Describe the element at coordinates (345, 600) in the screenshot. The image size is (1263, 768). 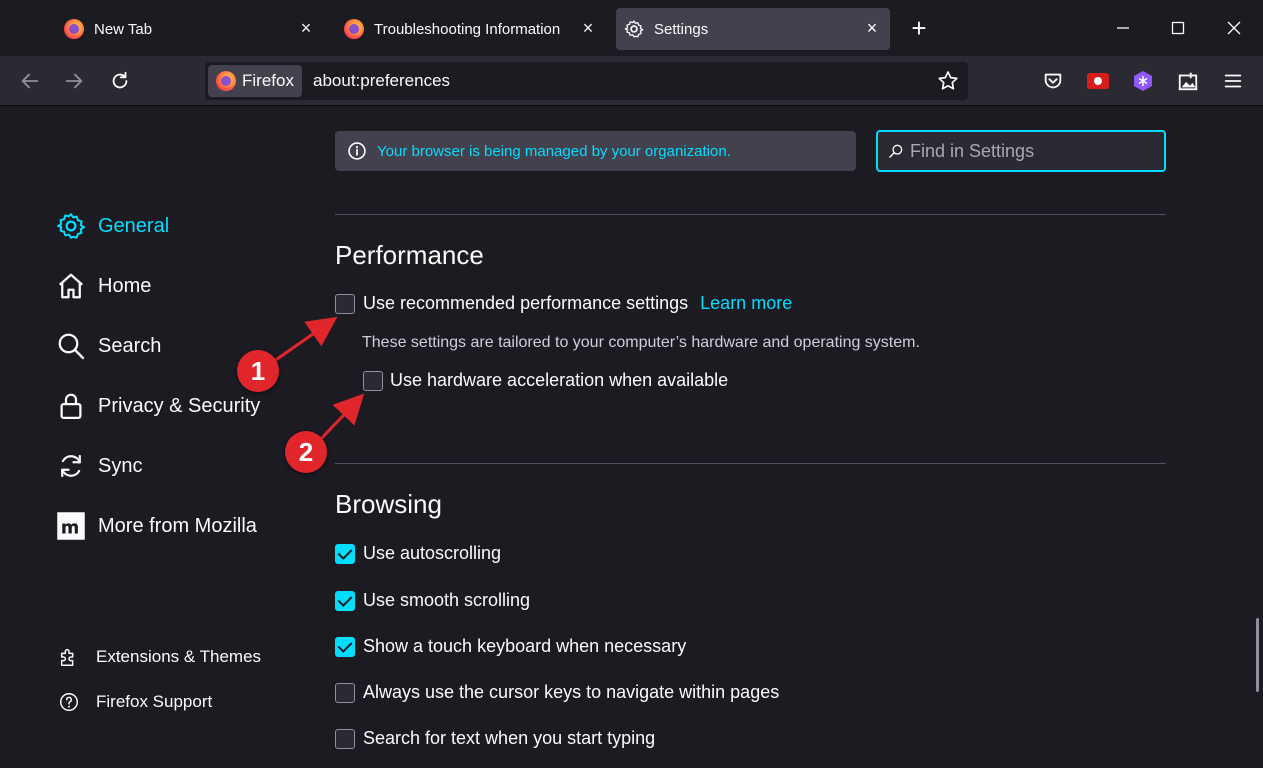
I see `smooth-scrolling-checkbox` at that location.